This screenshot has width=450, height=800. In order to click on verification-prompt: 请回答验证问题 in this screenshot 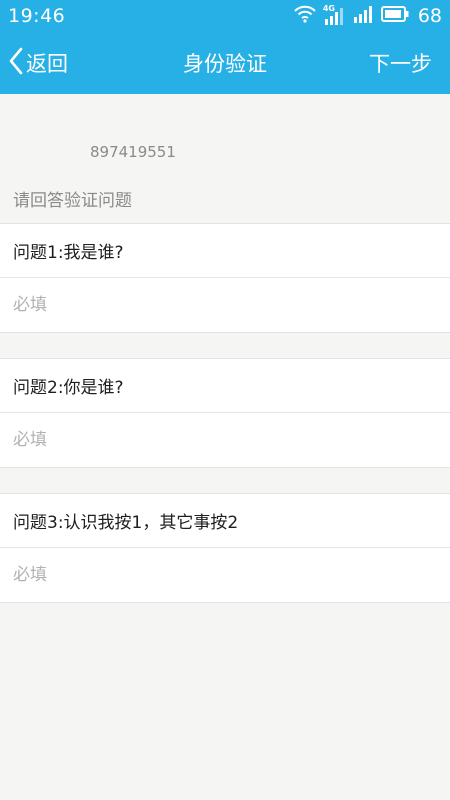, I will do `click(72, 201)`.